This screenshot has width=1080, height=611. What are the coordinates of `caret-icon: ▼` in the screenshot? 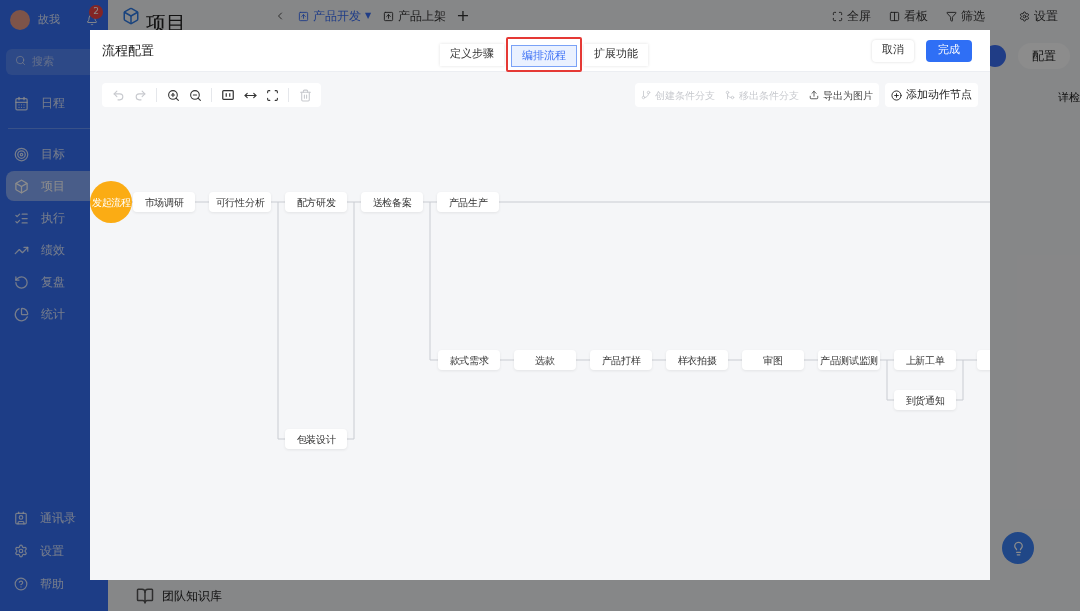 It's located at (368, 16).